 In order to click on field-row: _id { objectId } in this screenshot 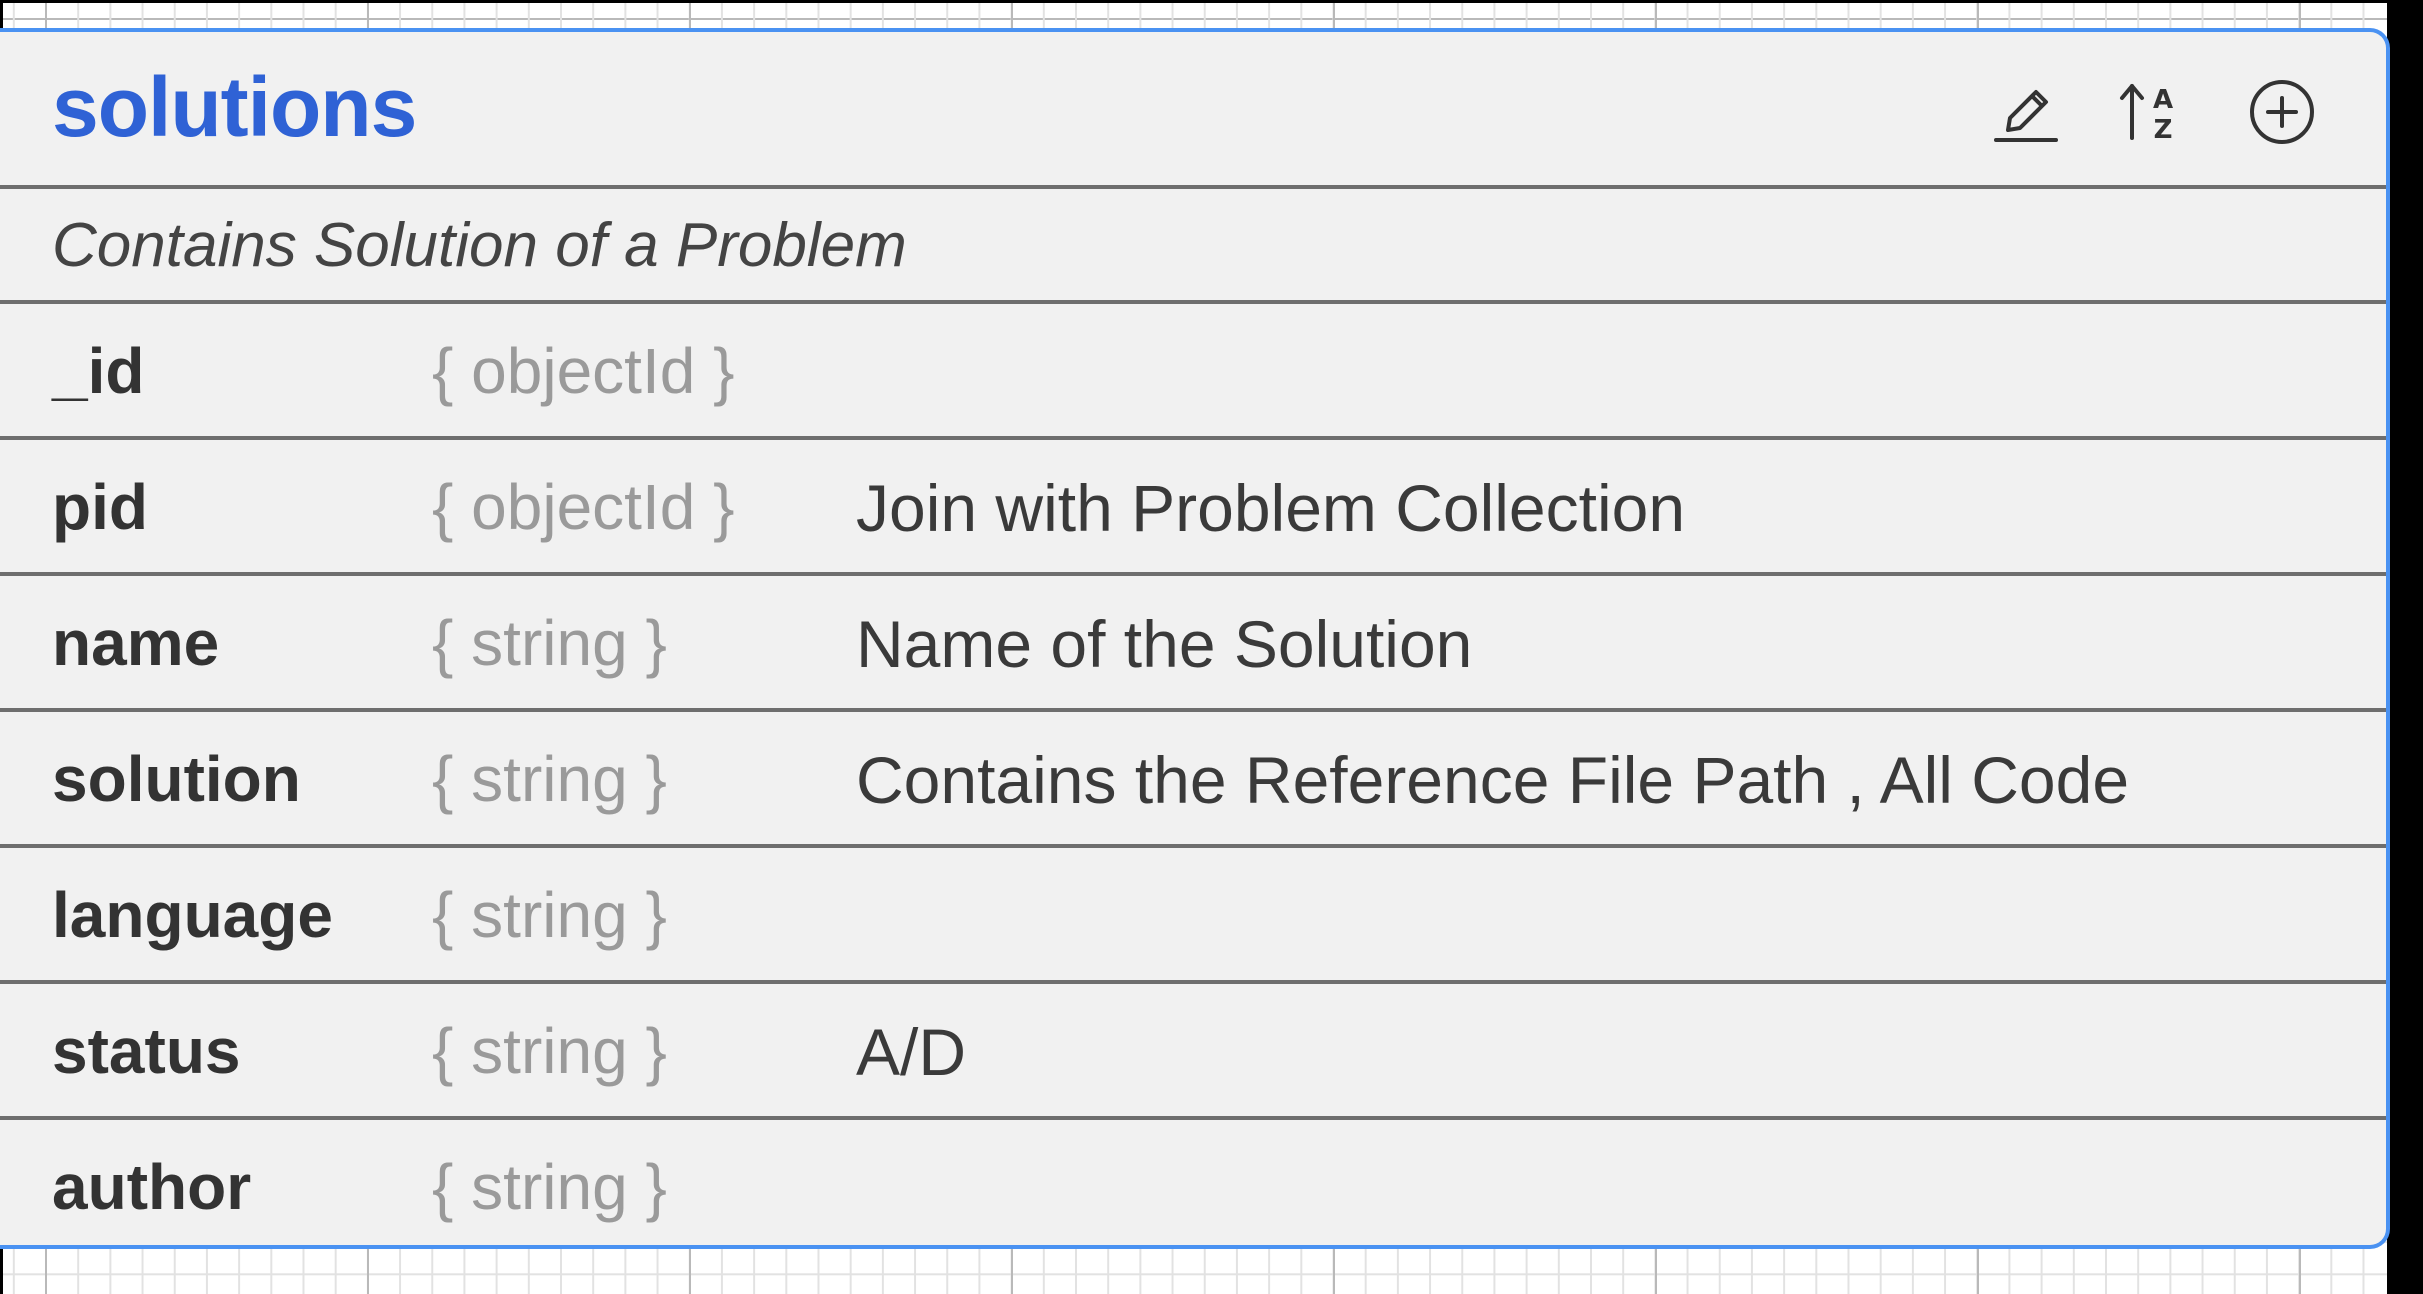, I will do `click(1193, 372)`.